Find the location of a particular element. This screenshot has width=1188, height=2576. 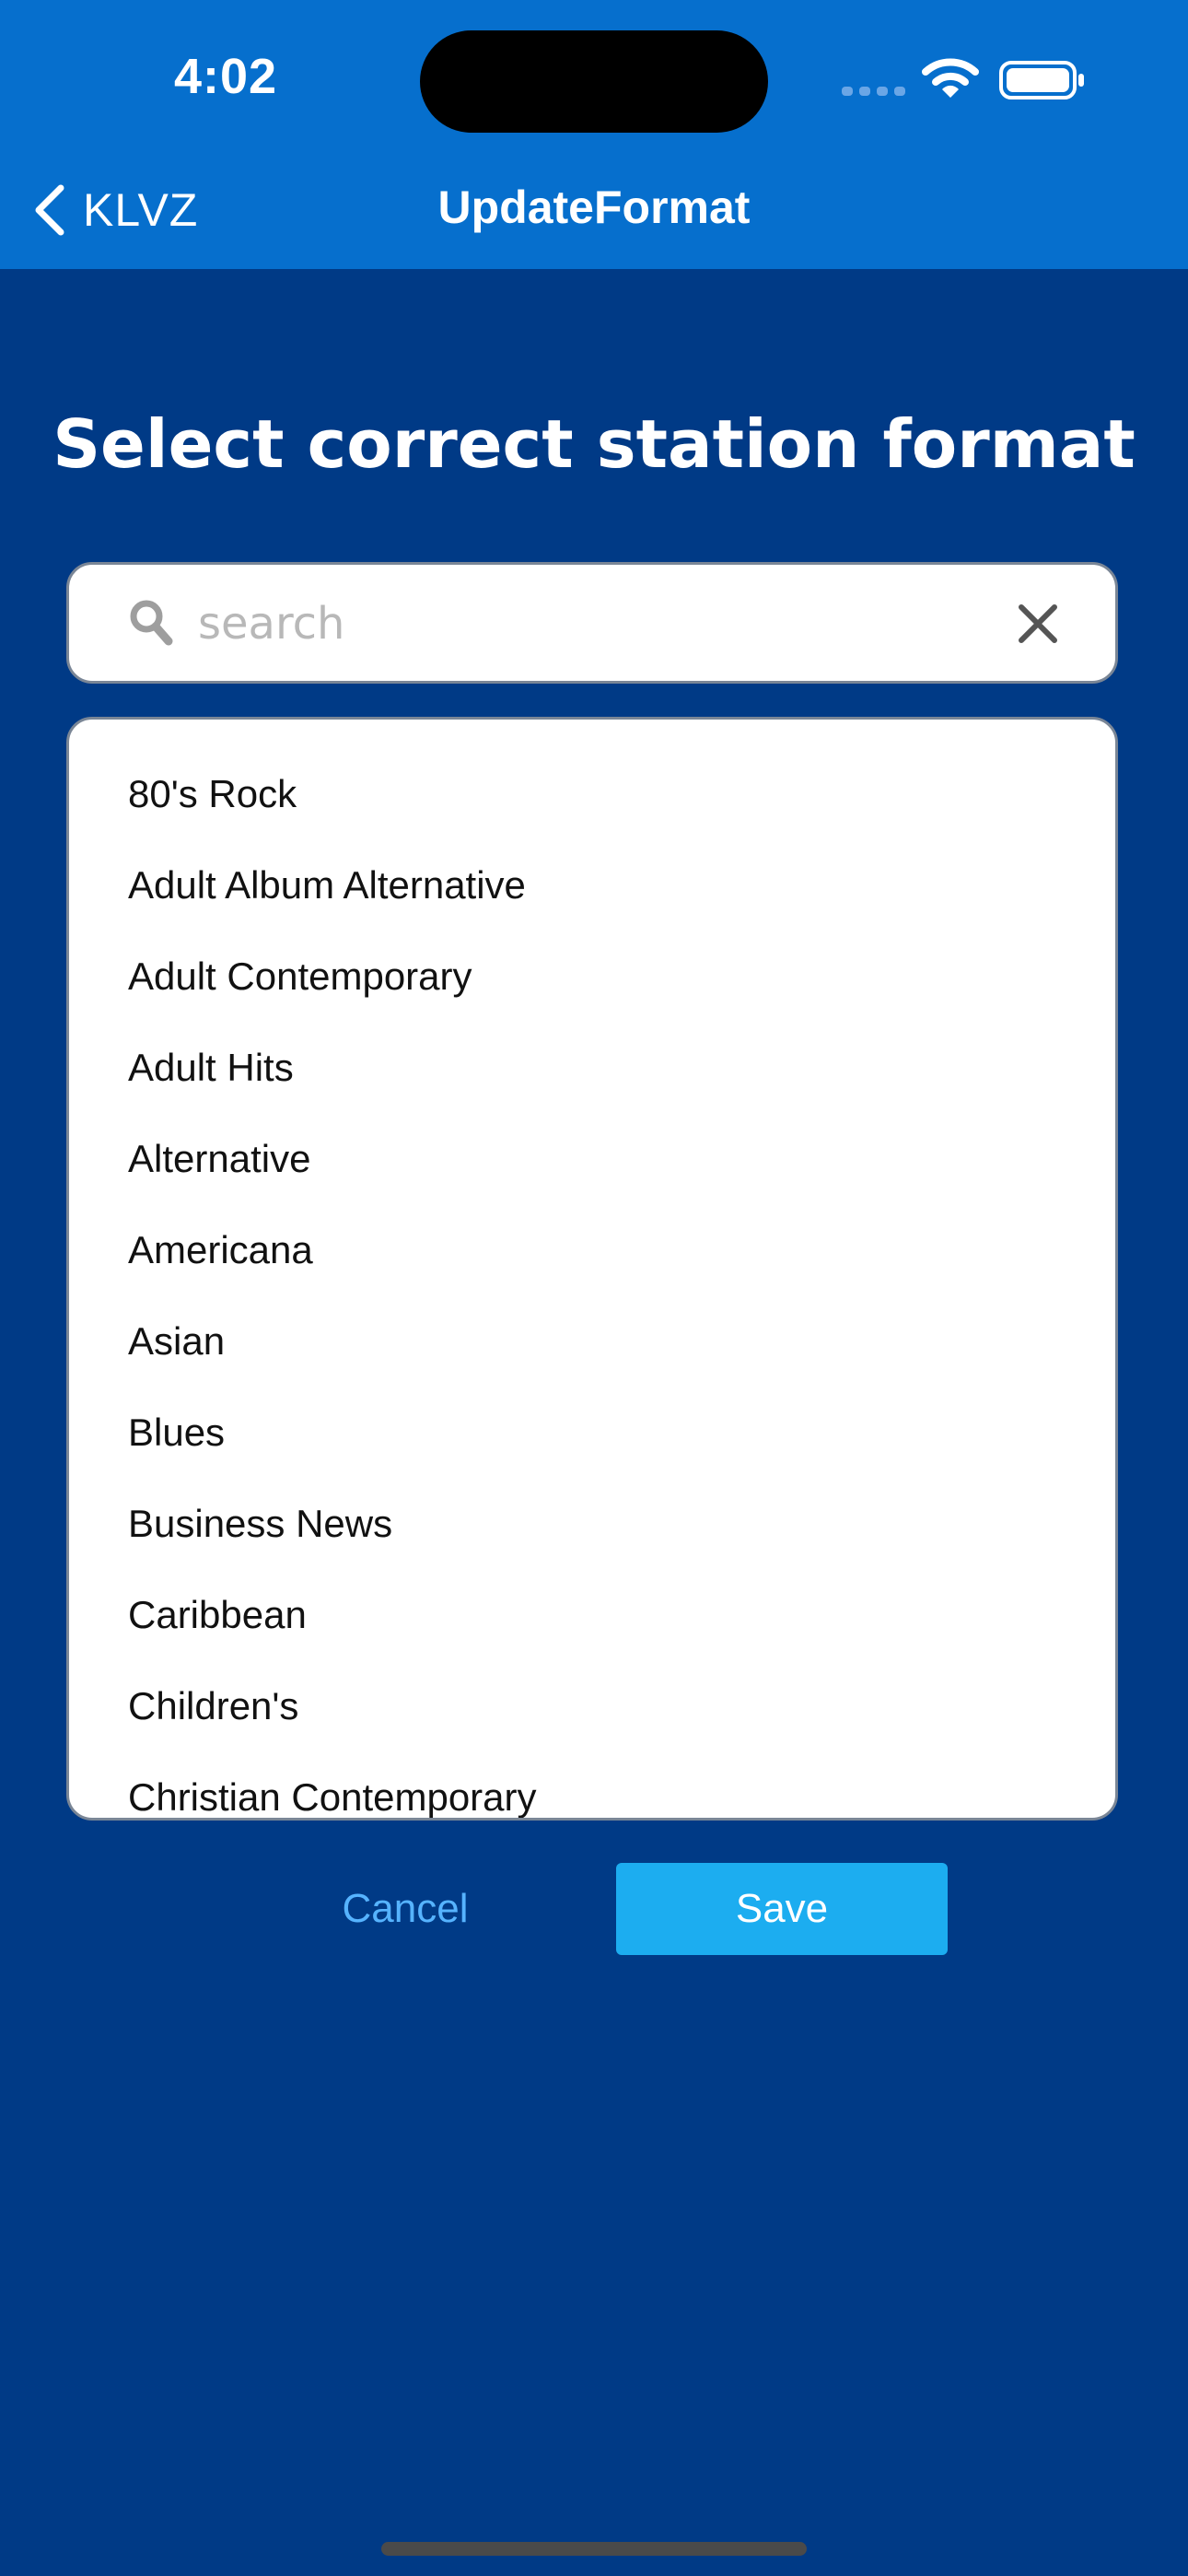

cancel-button: Cancel is located at coordinates (405, 1909).